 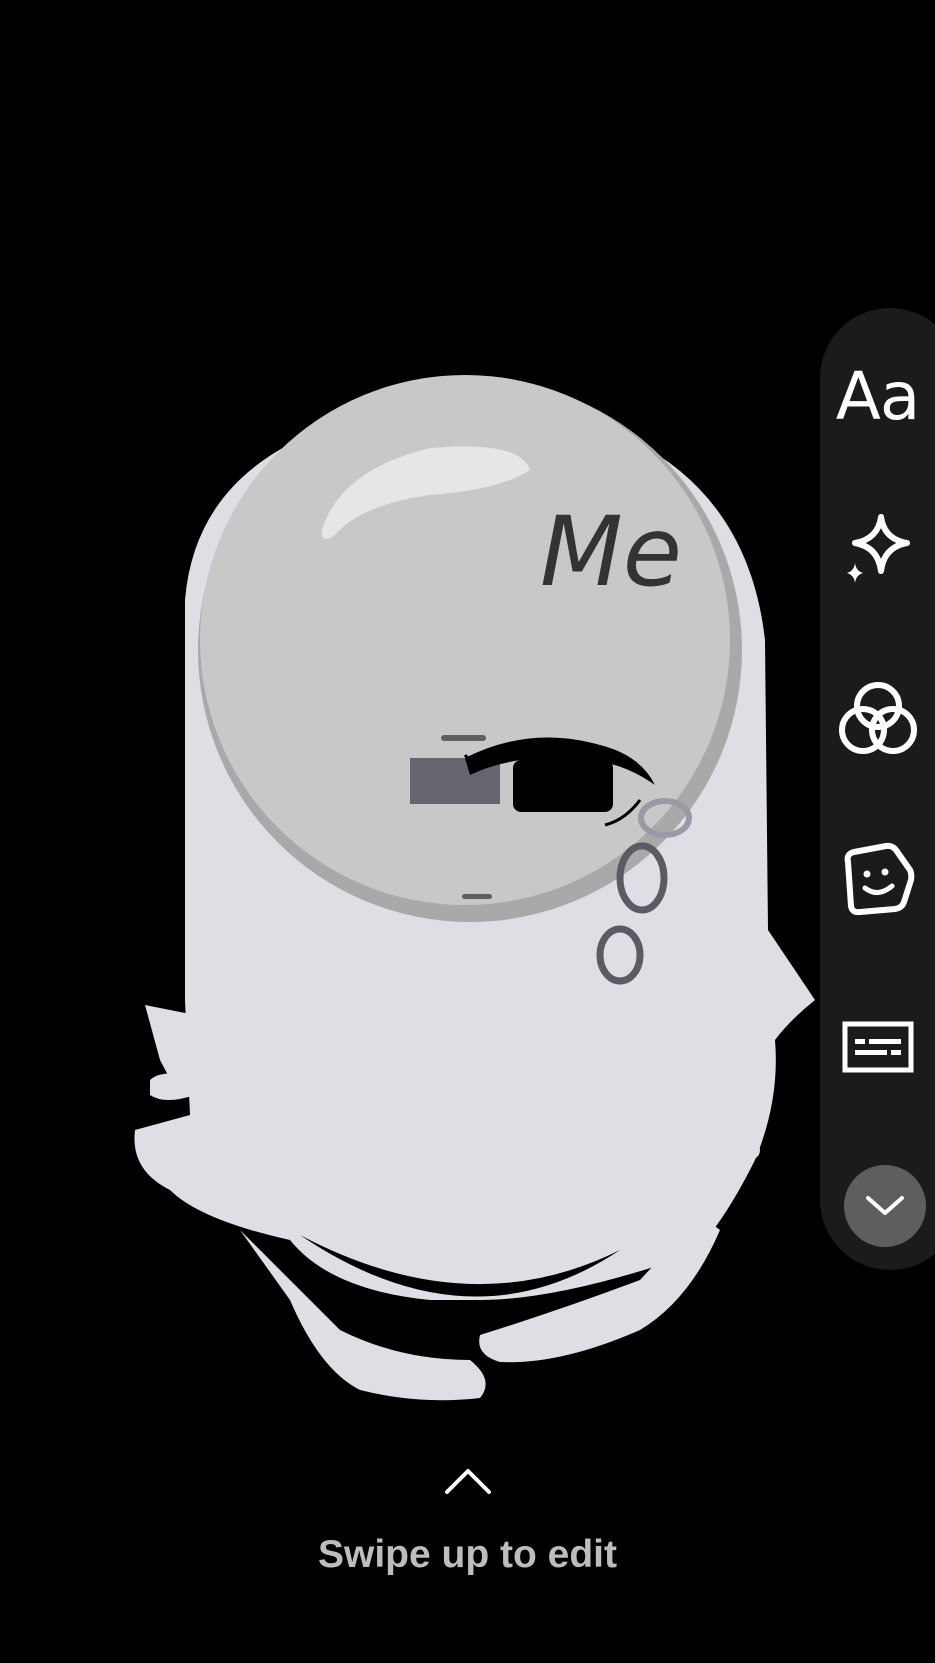 I want to click on me-label: Me, so click(x=611, y=552).